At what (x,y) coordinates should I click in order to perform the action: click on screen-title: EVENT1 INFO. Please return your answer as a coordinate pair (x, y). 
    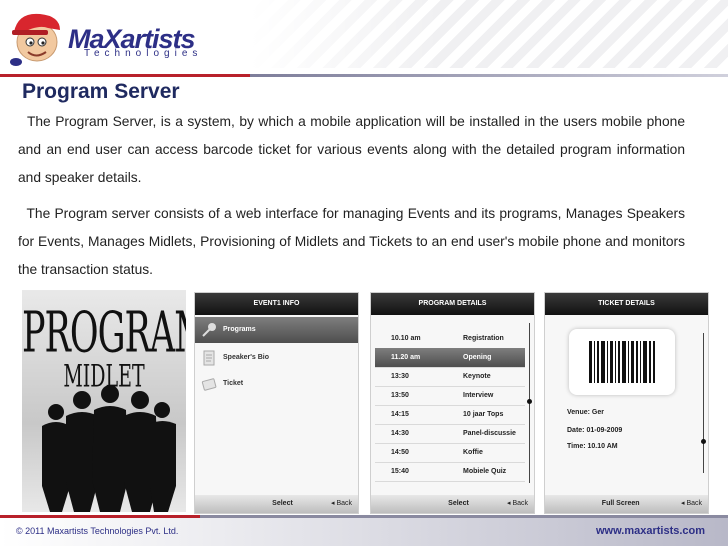
    Looking at the image, I should click on (276, 304).